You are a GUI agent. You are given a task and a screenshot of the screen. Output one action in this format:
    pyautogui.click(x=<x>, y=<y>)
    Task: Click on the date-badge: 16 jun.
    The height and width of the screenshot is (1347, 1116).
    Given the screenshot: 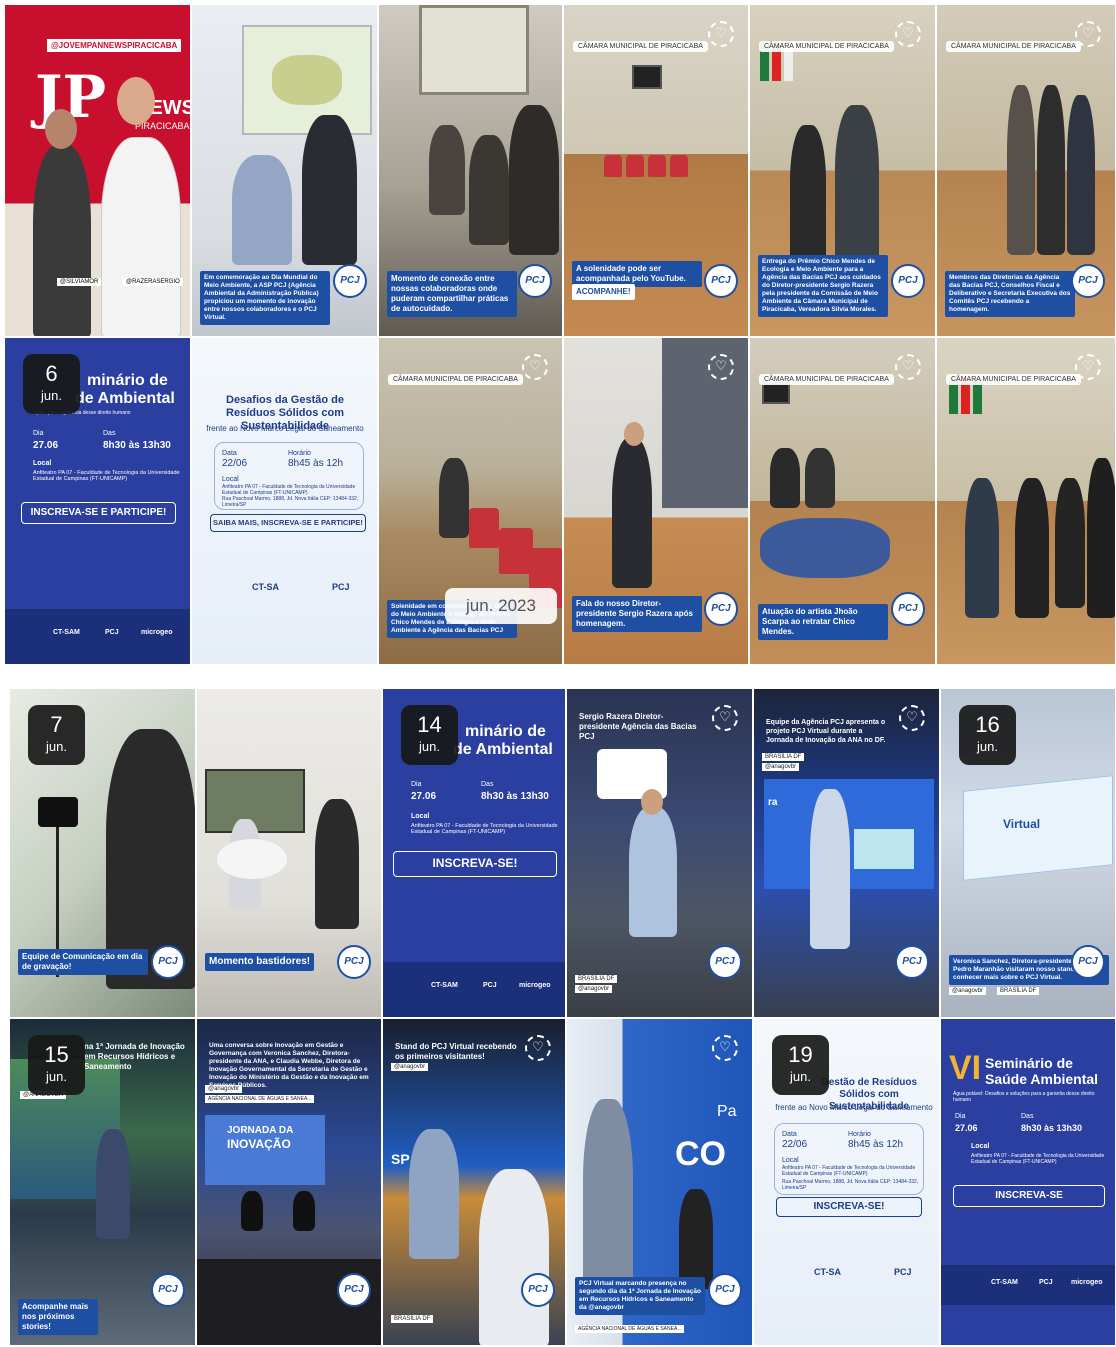 What is the action you would take?
    pyautogui.click(x=987, y=735)
    